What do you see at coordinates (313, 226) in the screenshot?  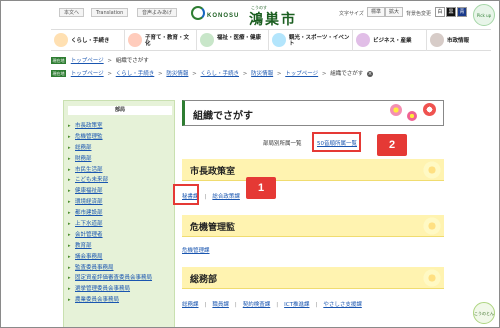 I see `section-header-crisis-management: 危機管理監` at bounding box center [313, 226].